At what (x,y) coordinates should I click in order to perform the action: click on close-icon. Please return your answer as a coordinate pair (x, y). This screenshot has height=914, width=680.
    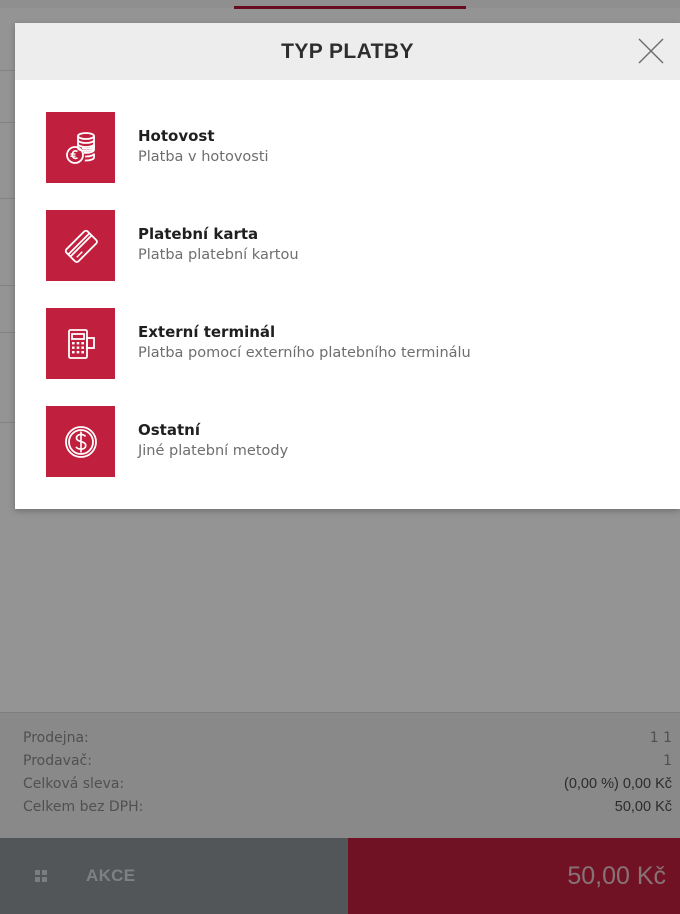
    Looking at the image, I should click on (651, 51).